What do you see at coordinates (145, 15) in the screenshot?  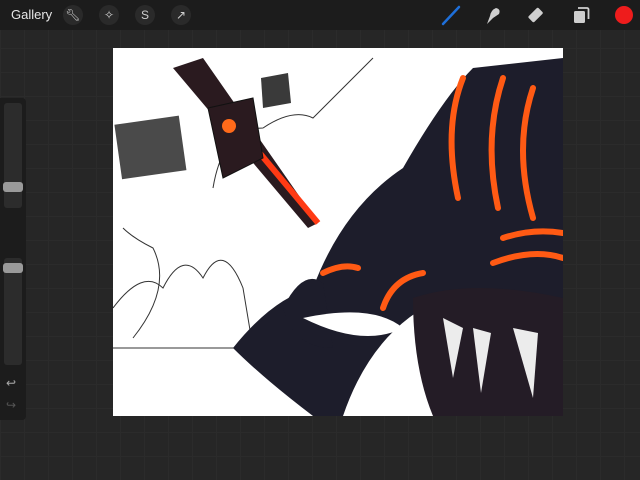 I see `selection-icon: S` at bounding box center [145, 15].